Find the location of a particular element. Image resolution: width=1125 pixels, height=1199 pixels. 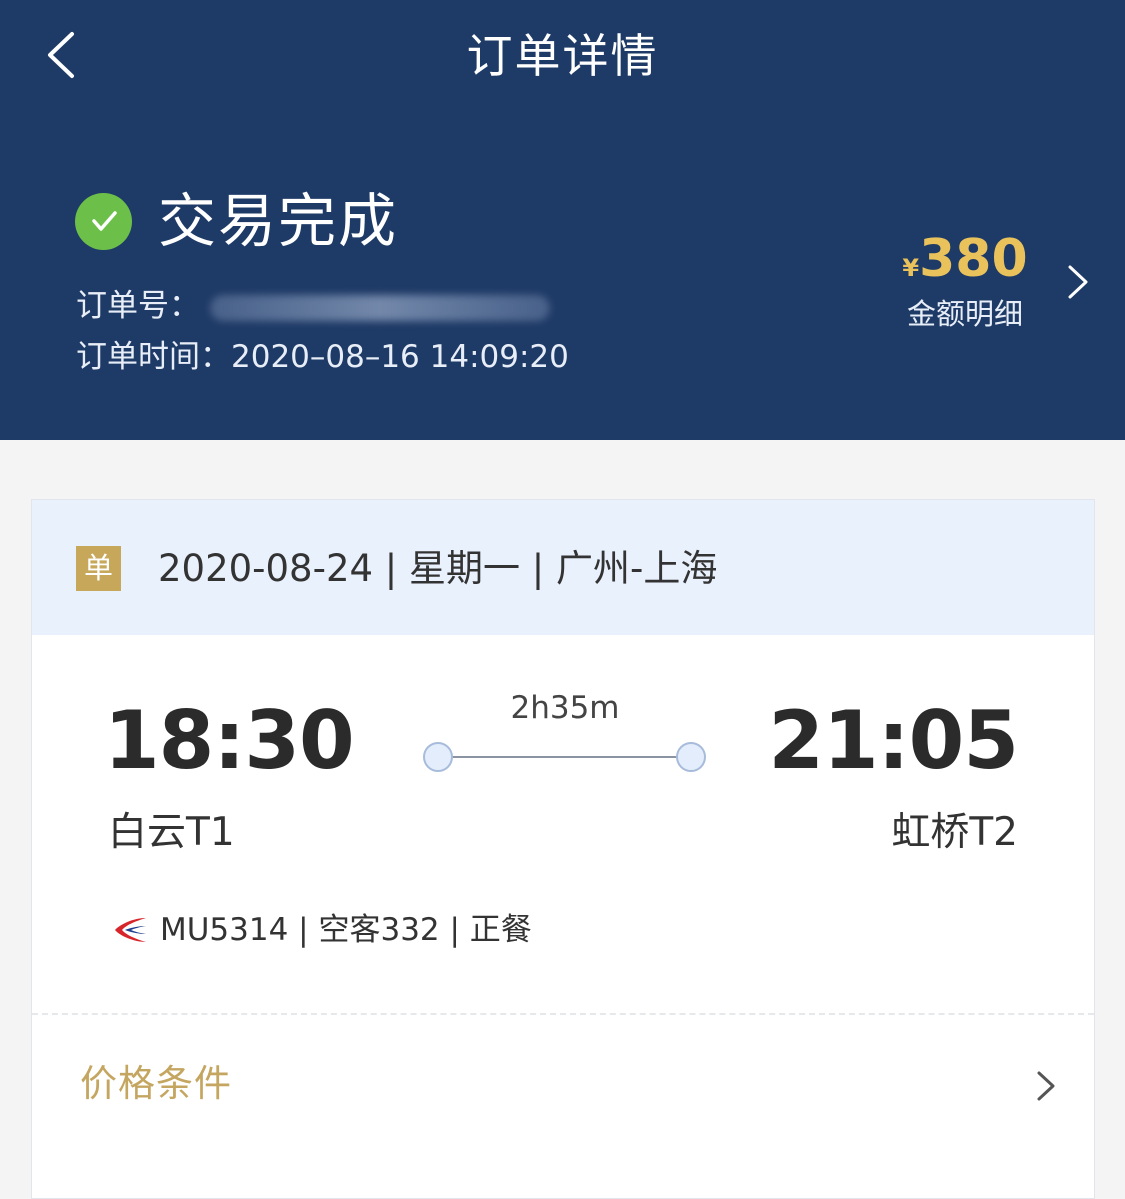

page-title: 订单详情 is located at coordinates (562, 56).